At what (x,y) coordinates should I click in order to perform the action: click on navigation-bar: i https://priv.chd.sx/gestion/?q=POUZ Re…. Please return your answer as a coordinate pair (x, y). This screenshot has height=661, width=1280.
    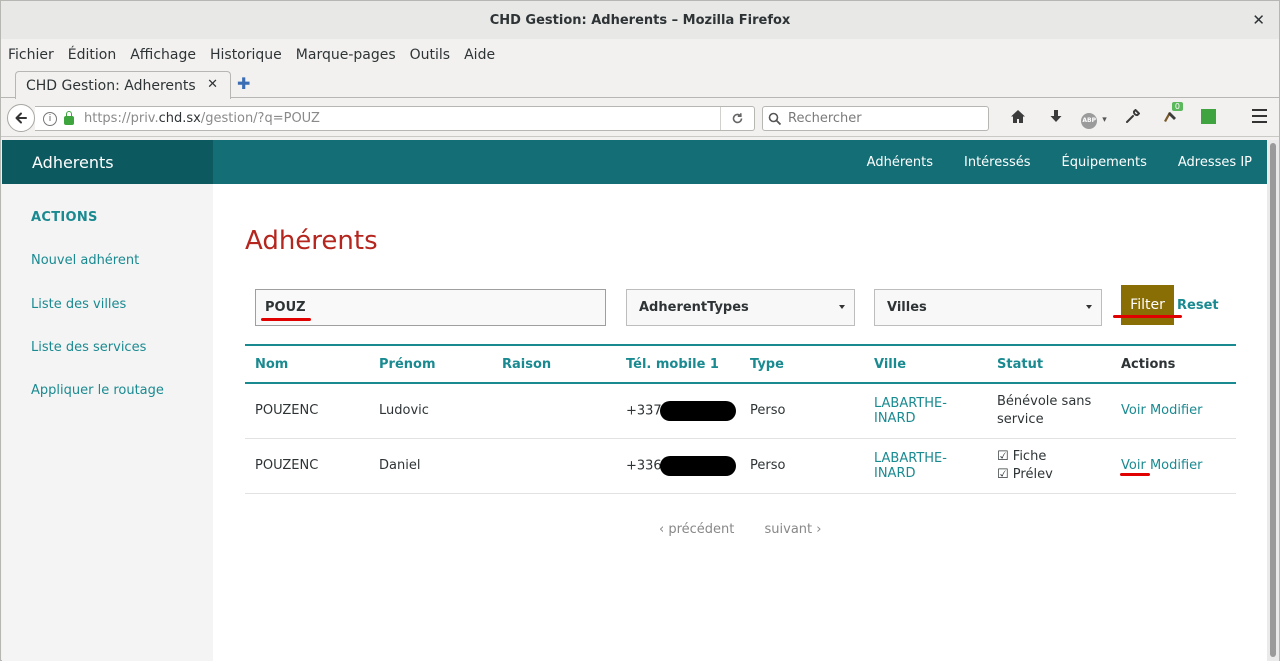
    Looking at the image, I should click on (640, 118).